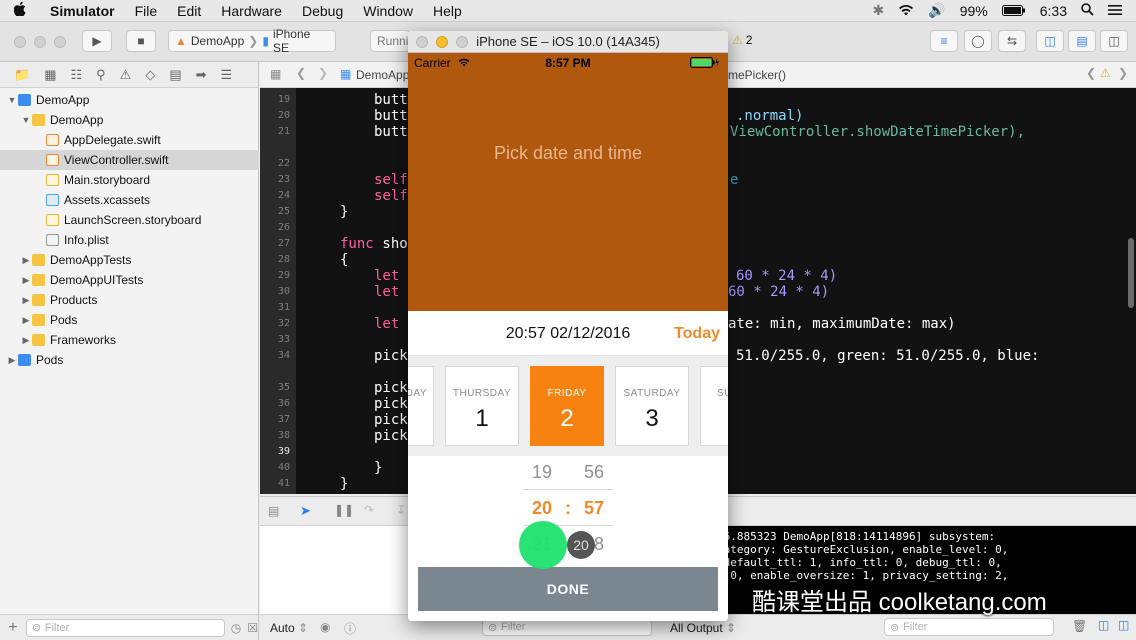 This screenshot has width=1136, height=640. Describe the element at coordinates (129, 160) in the screenshot. I see `navigator-item: ViewController.swift` at that location.